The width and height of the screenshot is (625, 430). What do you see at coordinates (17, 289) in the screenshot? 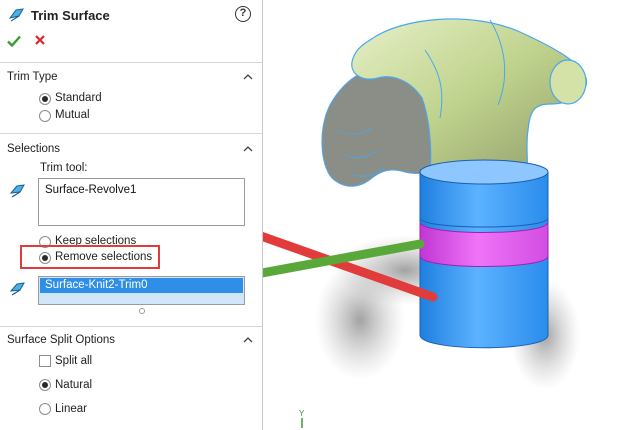
I see `removed-surface-icon` at bounding box center [17, 289].